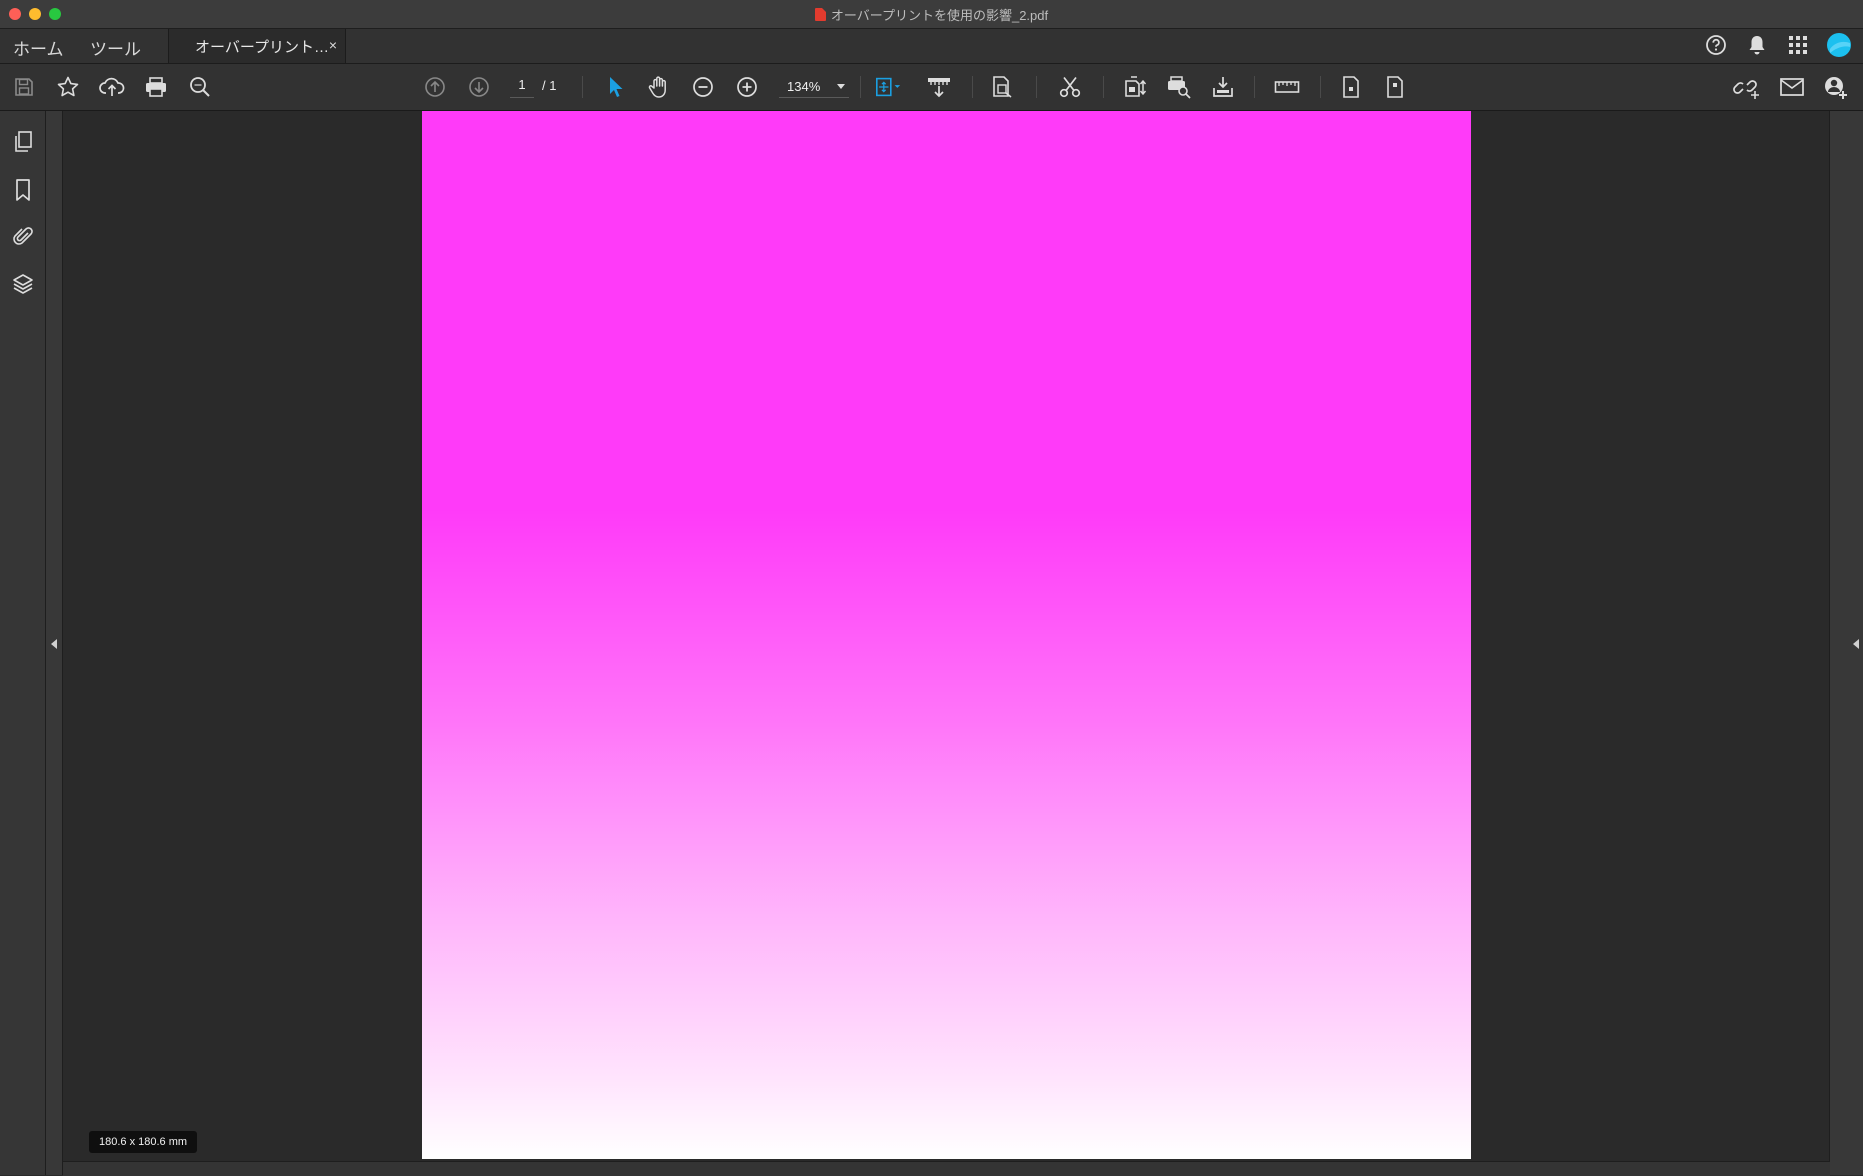 The width and height of the screenshot is (1863, 1176). Describe the element at coordinates (23, 236) in the screenshot. I see `attachment-icon` at that location.